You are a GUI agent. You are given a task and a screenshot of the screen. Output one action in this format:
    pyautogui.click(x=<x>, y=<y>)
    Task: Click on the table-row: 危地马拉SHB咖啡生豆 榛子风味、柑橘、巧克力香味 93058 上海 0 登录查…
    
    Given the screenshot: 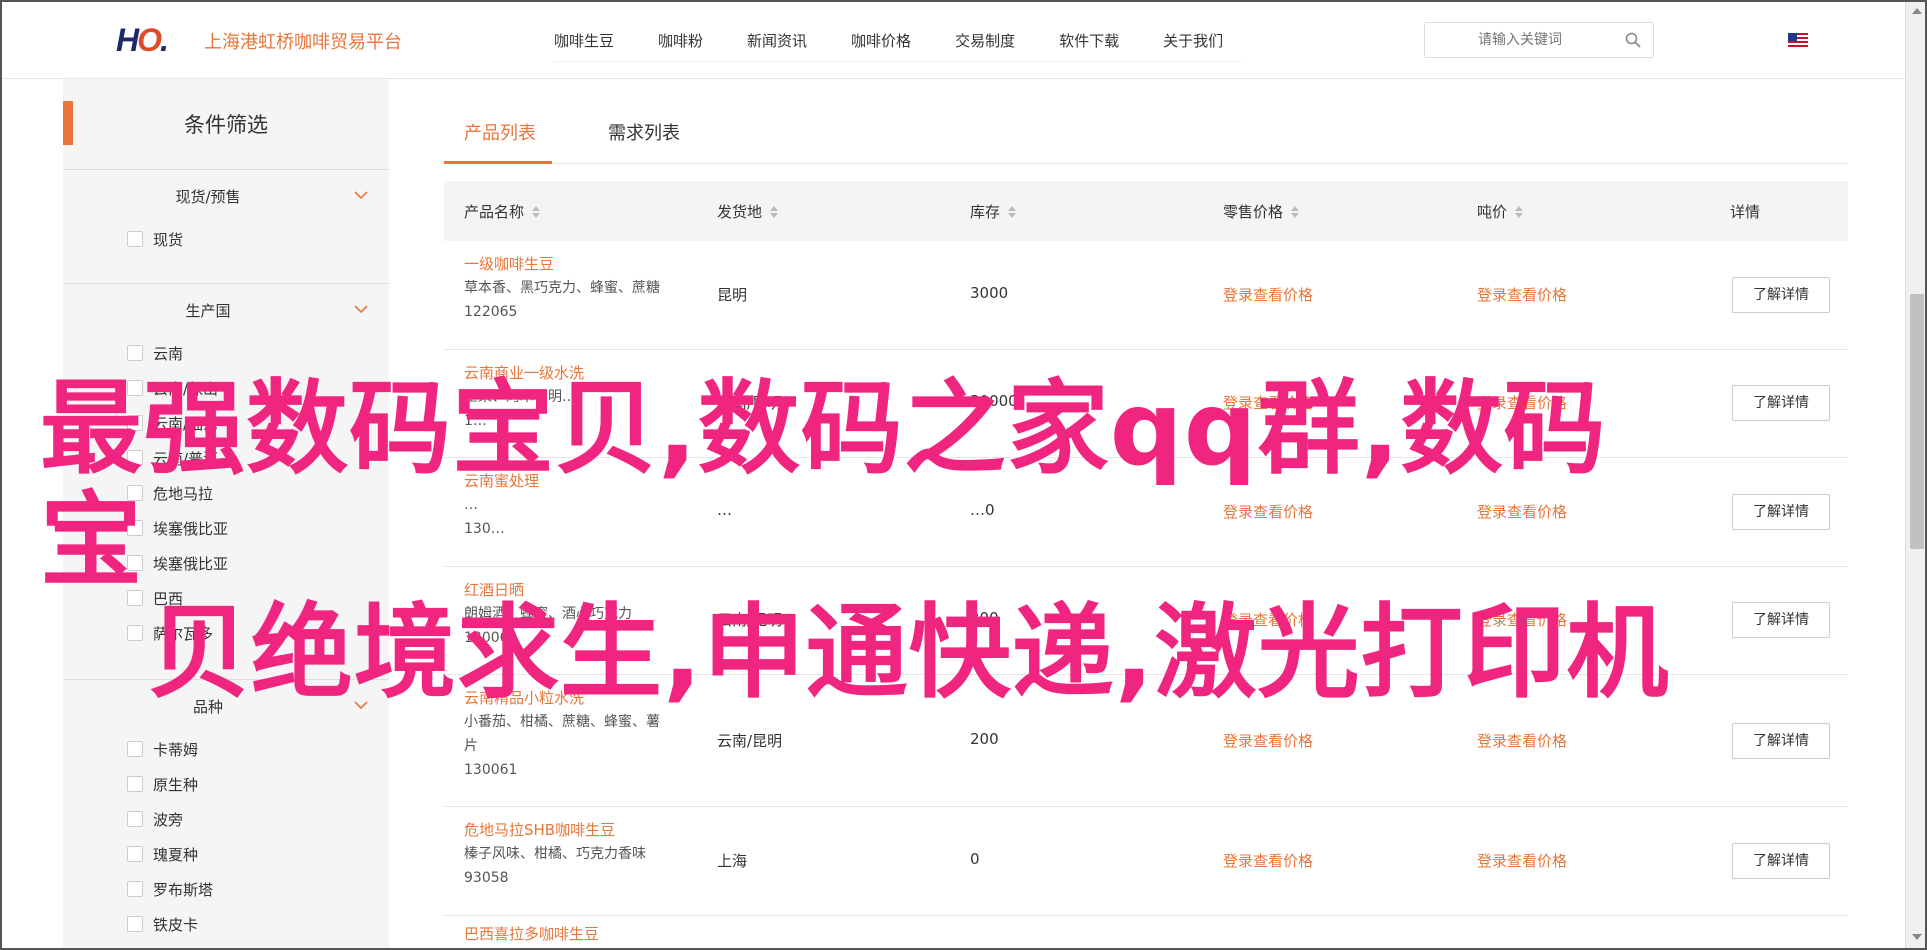 What is the action you would take?
    pyautogui.click(x=1146, y=861)
    